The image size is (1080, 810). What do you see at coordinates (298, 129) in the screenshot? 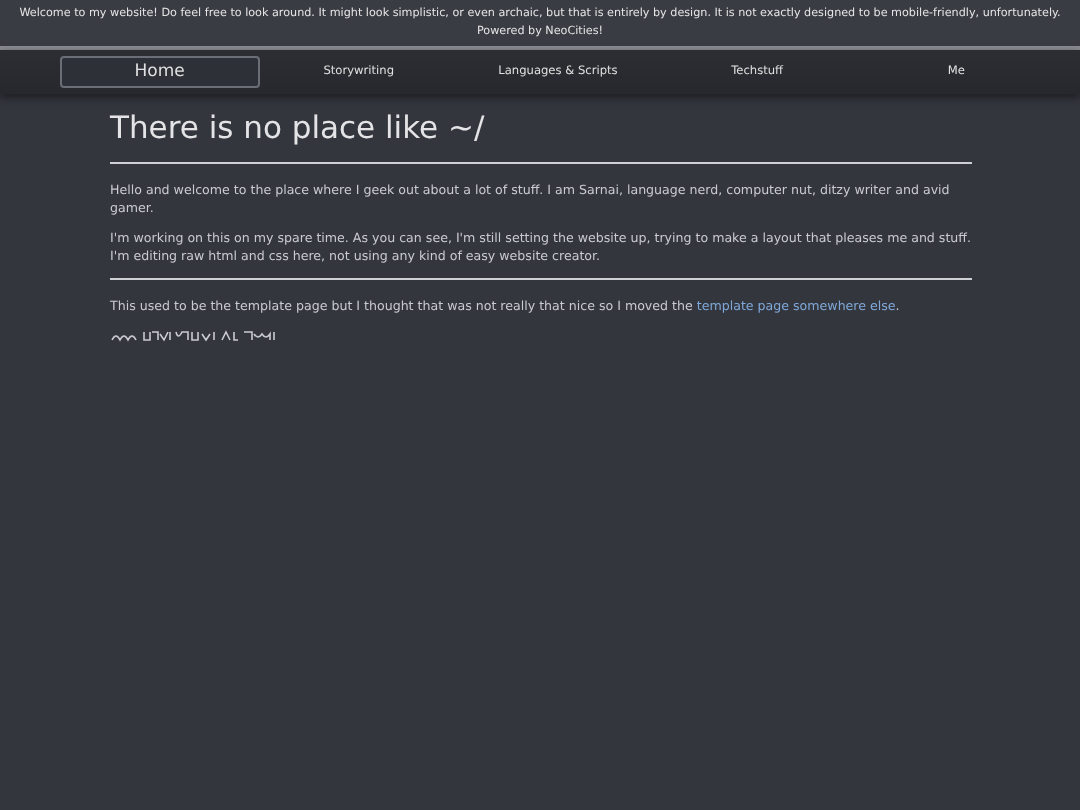
I see `page-heading: There is no place like ~/` at bounding box center [298, 129].